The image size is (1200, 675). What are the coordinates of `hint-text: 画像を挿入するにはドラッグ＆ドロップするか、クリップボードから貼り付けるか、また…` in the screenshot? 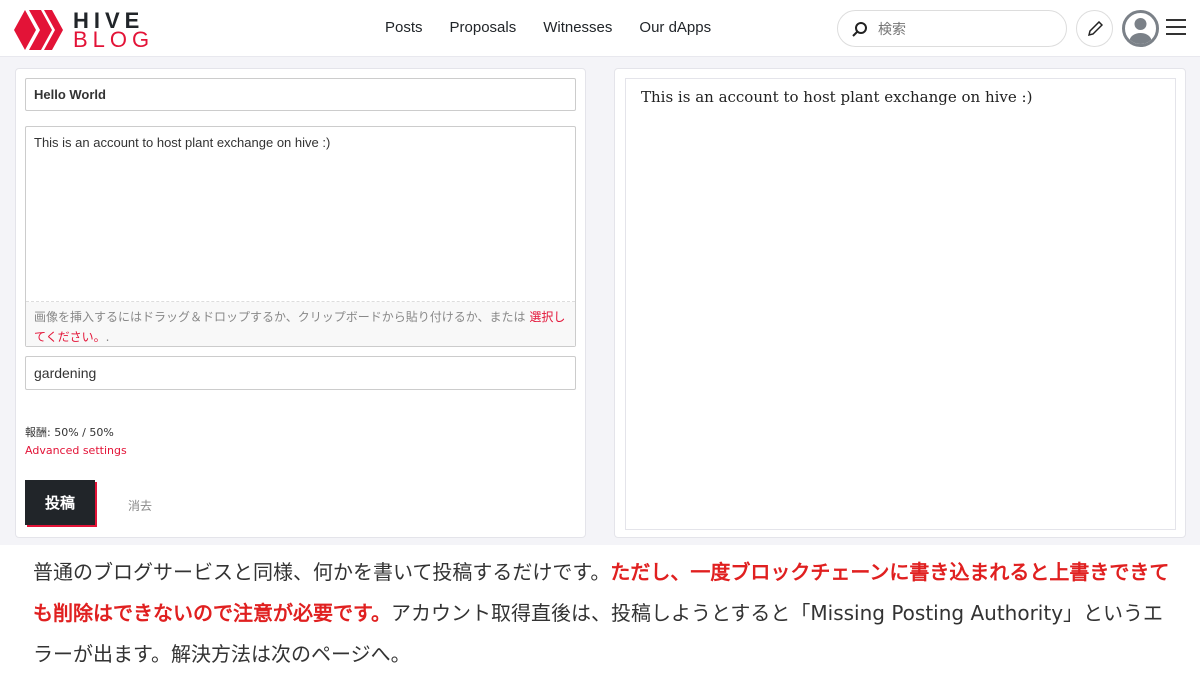 It's located at (282, 317).